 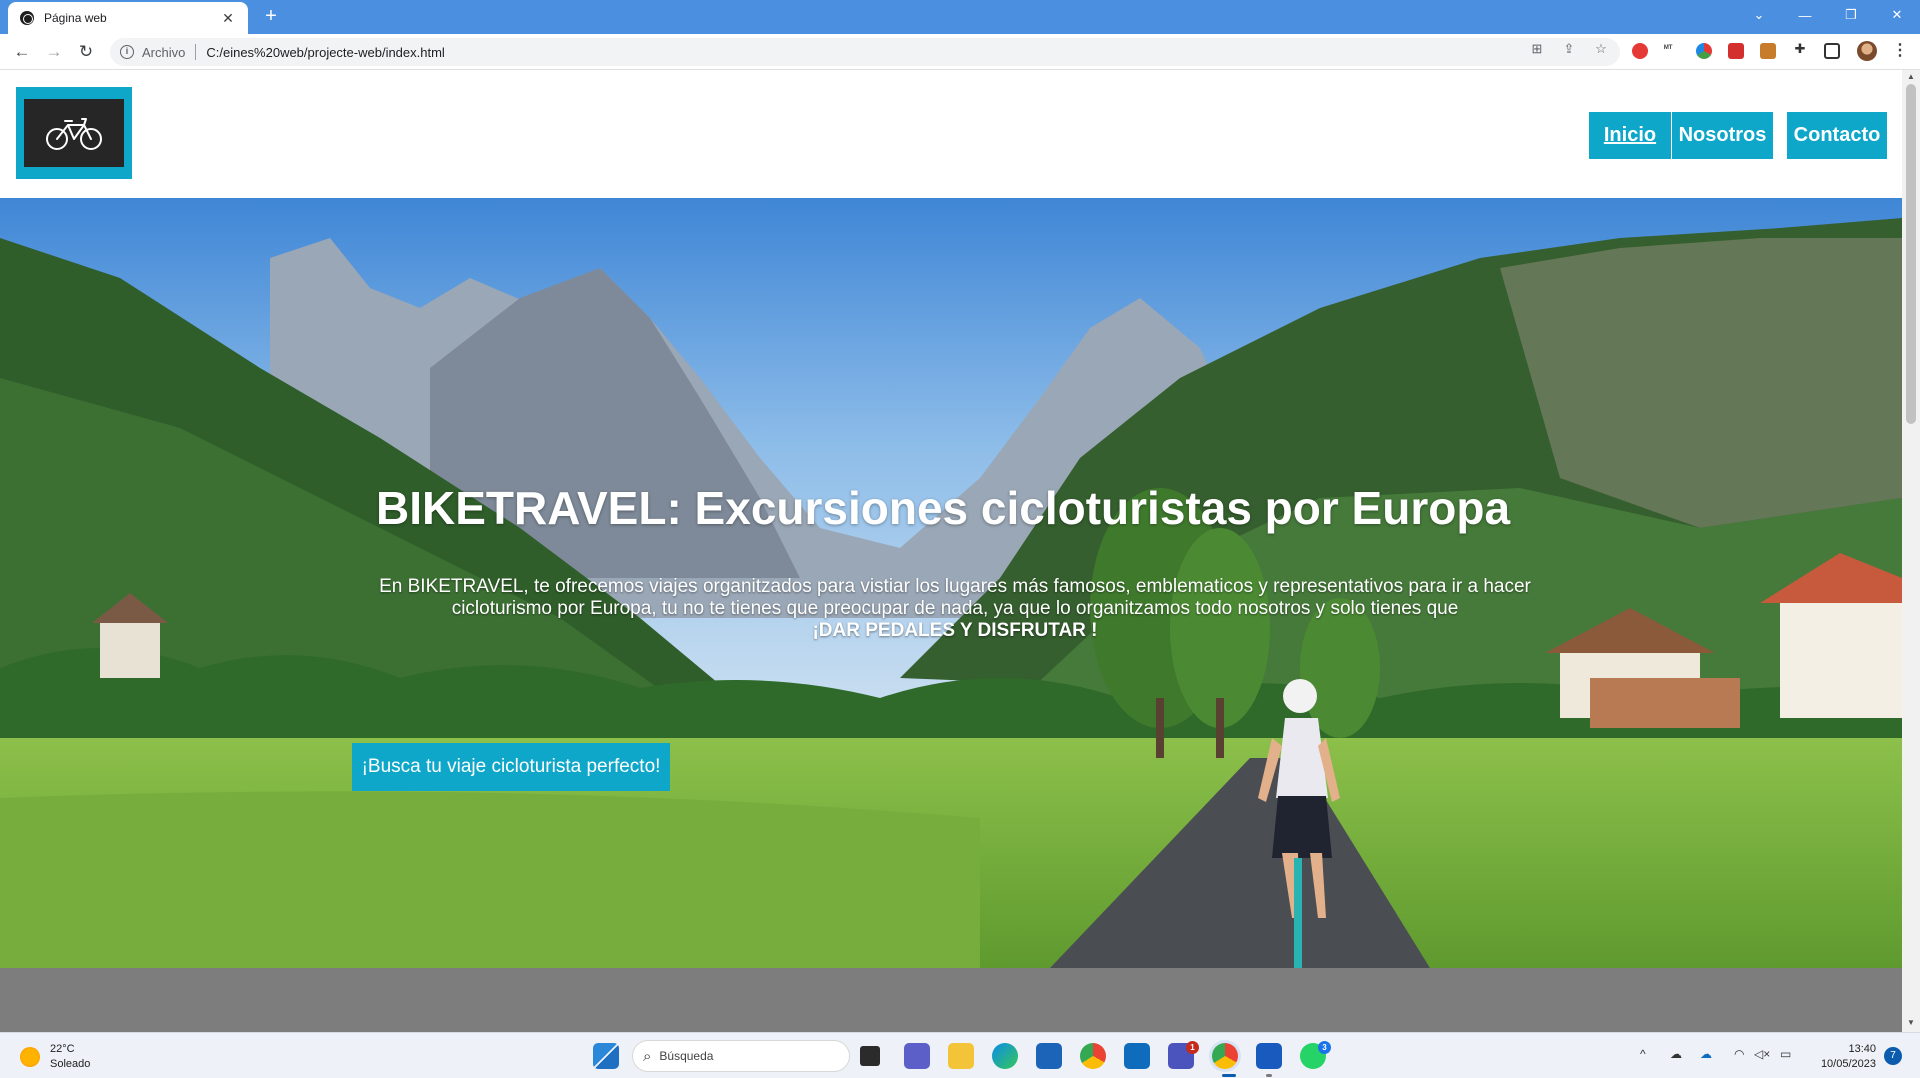 I want to click on weather-widget: 22°C Soleado, so click(x=55, y=1057).